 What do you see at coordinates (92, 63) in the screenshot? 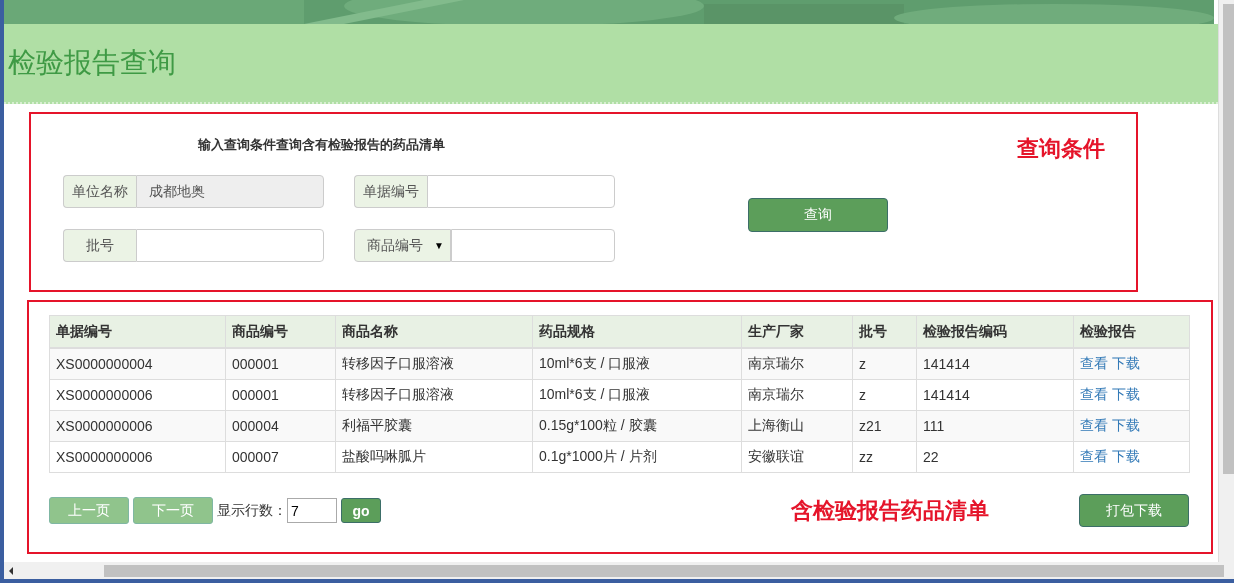
I see `page-title: 检验报告查询` at bounding box center [92, 63].